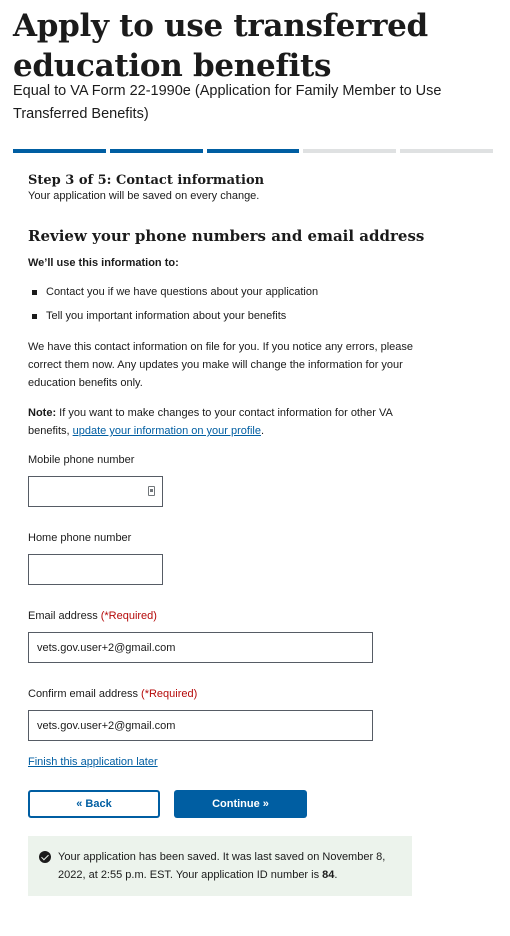 This screenshot has width=510, height=936. Describe the element at coordinates (63, 616) in the screenshot. I see `email-label-text: Email address` at that location.